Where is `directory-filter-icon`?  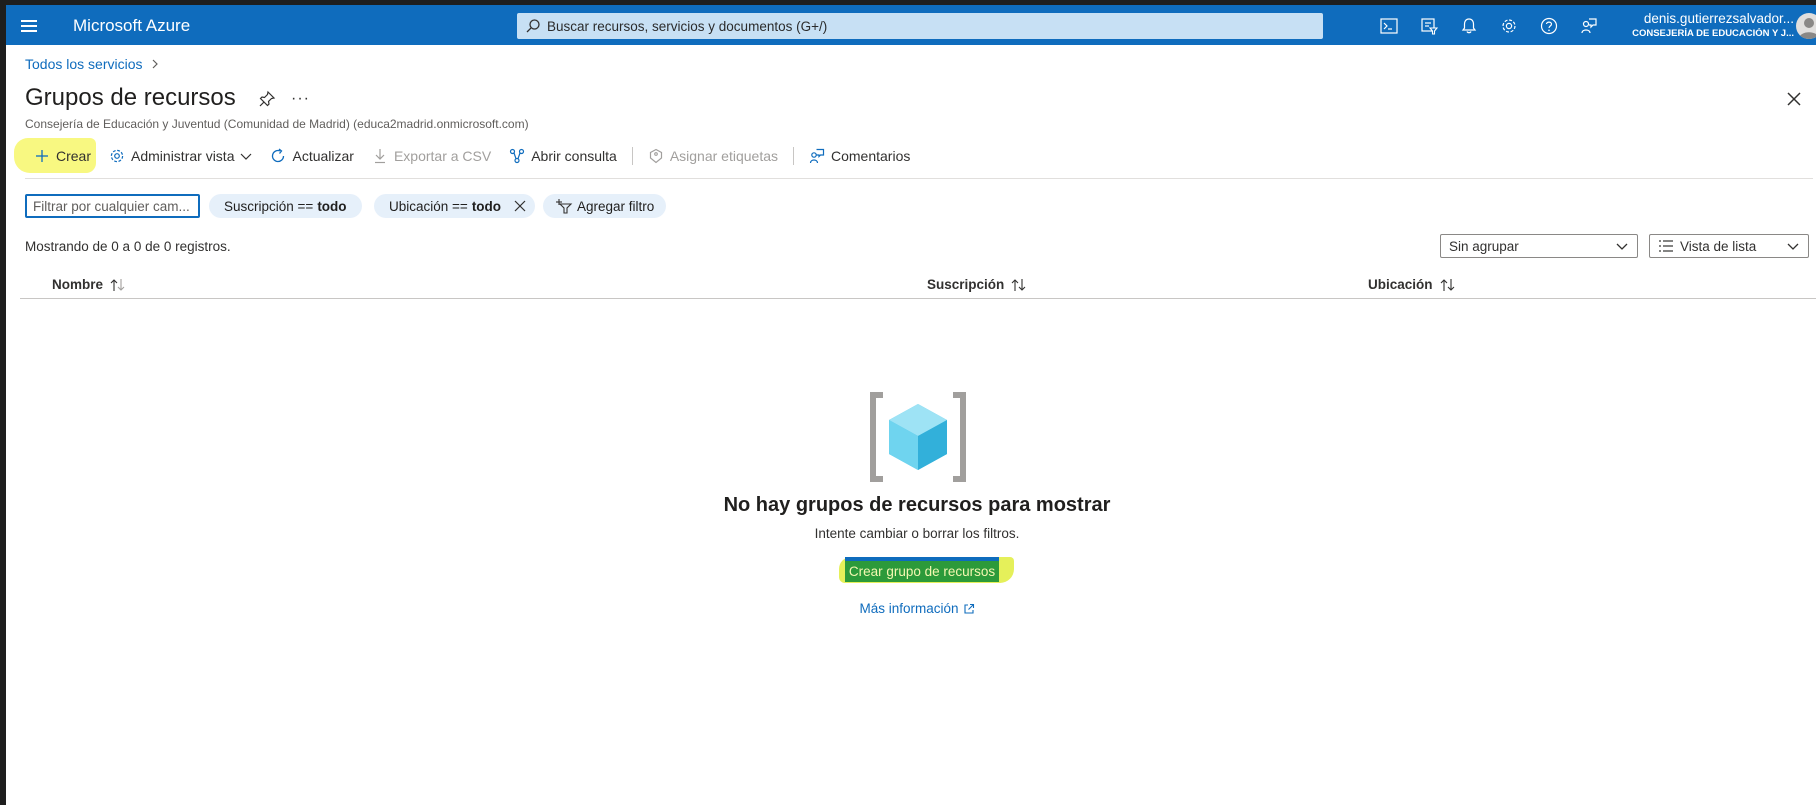 directory-filter-icon is located at coordinates (1429, 26).